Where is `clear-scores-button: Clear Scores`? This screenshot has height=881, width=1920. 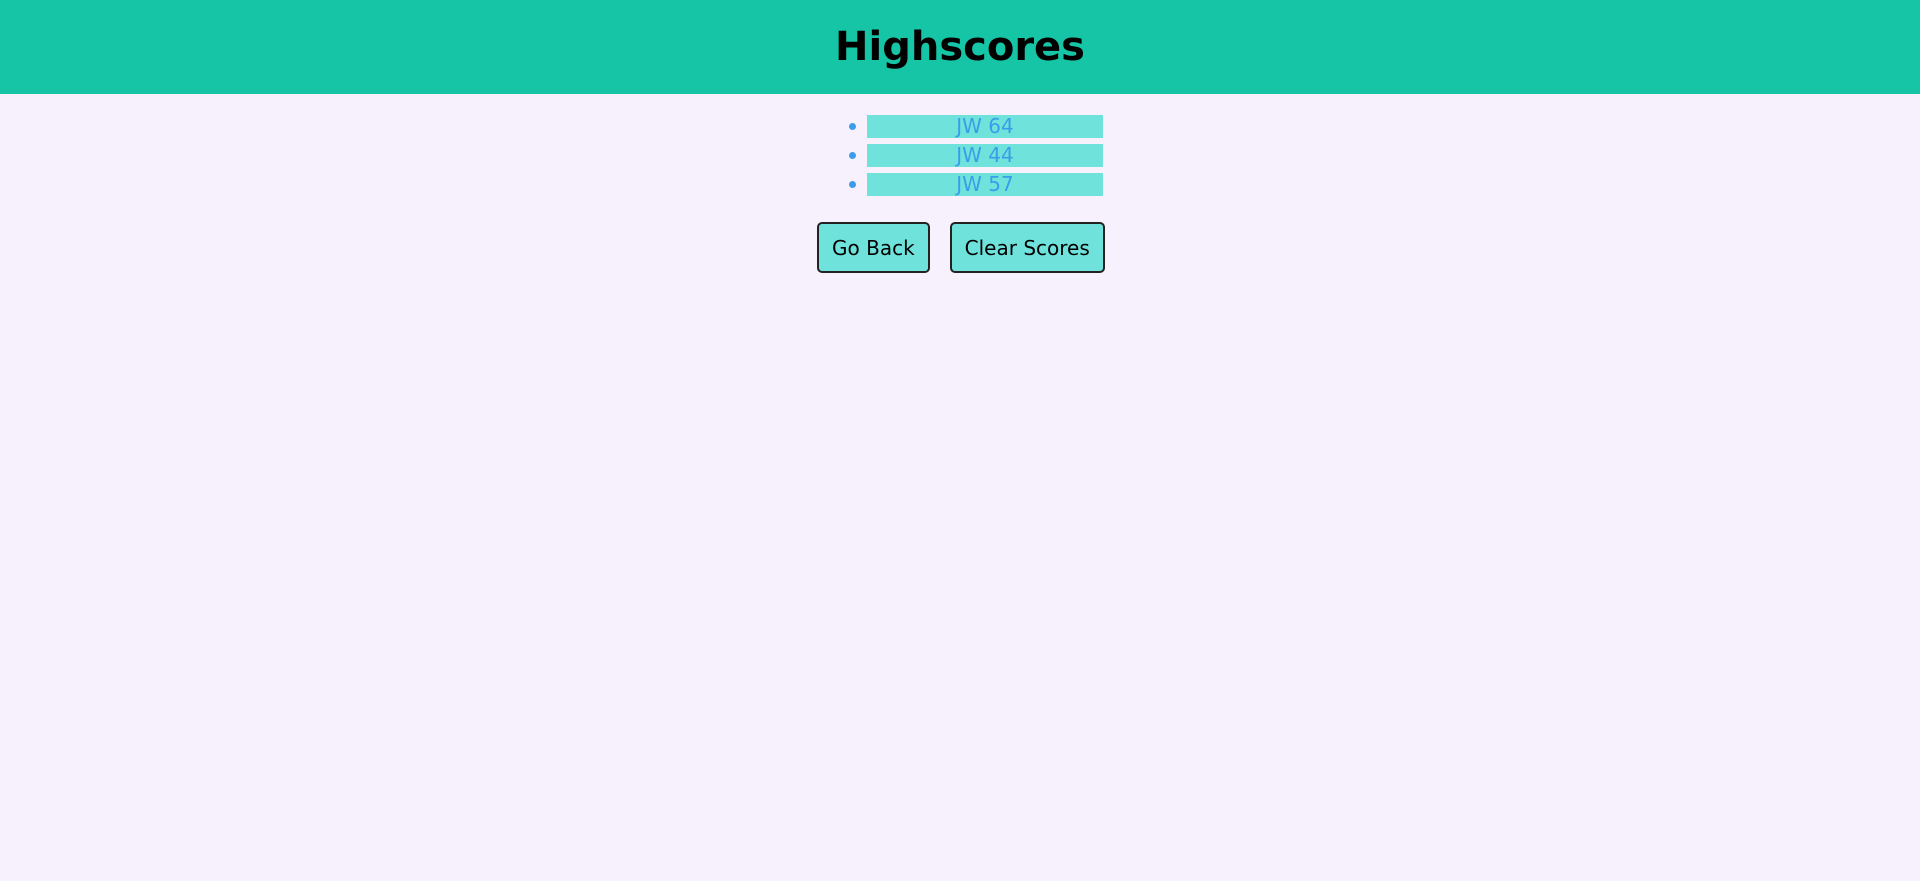
clear-scores-button: Clear Scores is located at coordinates (1027, 247).